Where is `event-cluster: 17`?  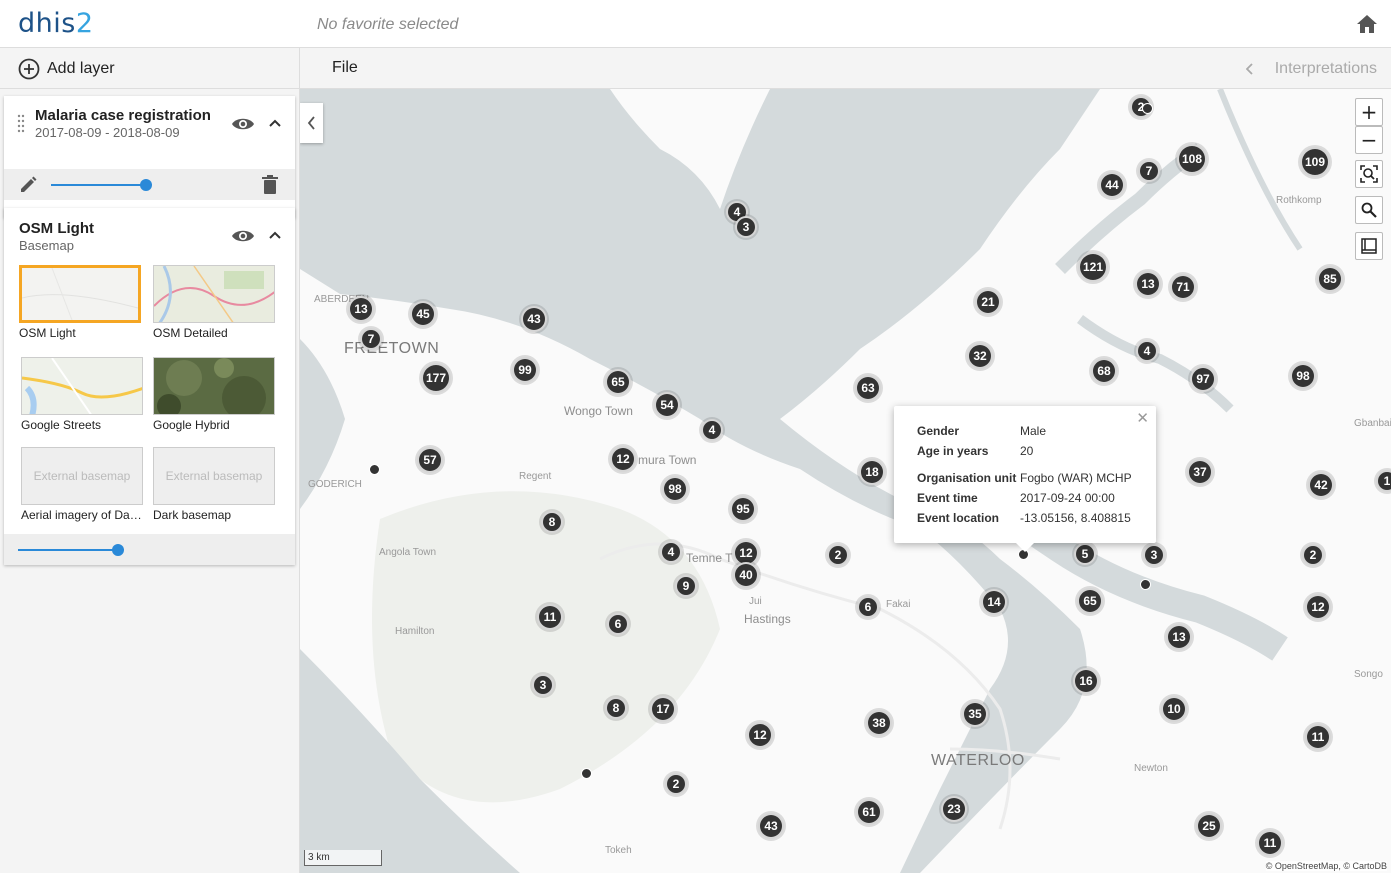 event-cluster: 17 is located at coordinates (663, 709).